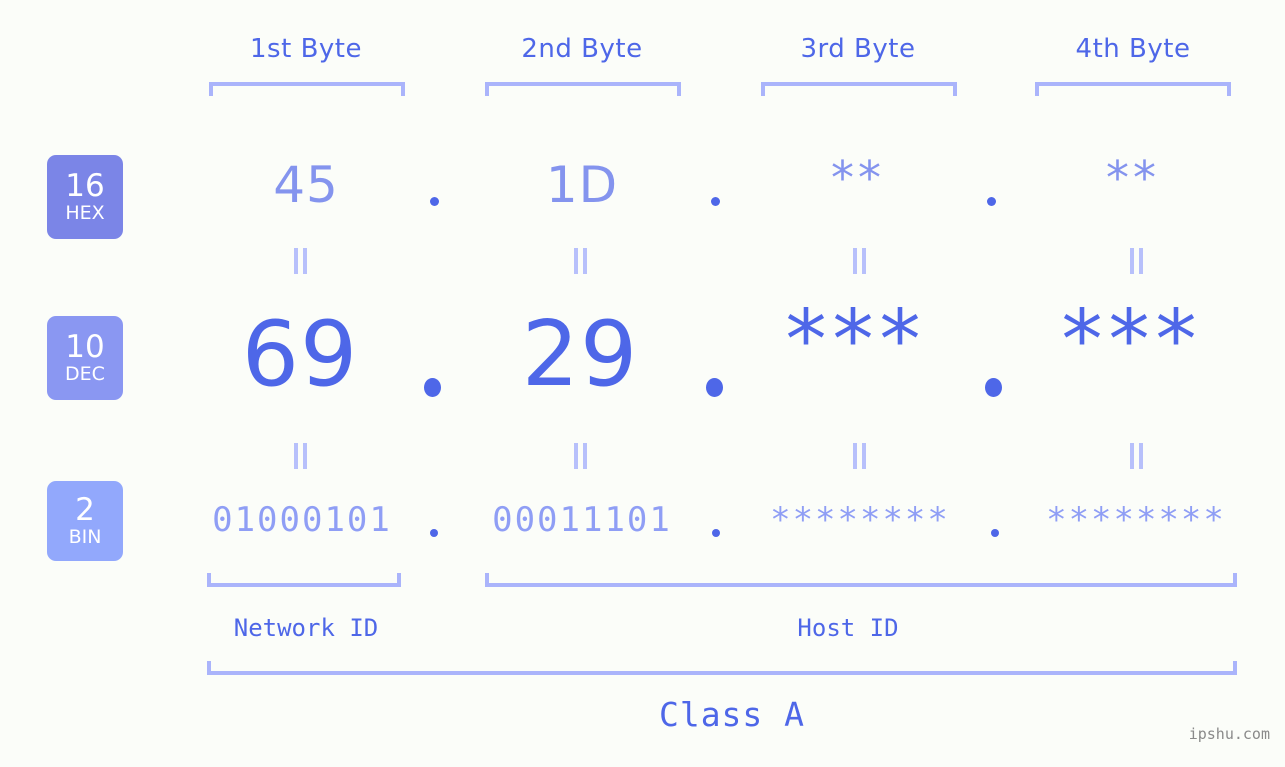 Image resolution: width=1285 pixels, height=767 pixels. I want to click on dec-byte-4: ***, so click(1132, 340).